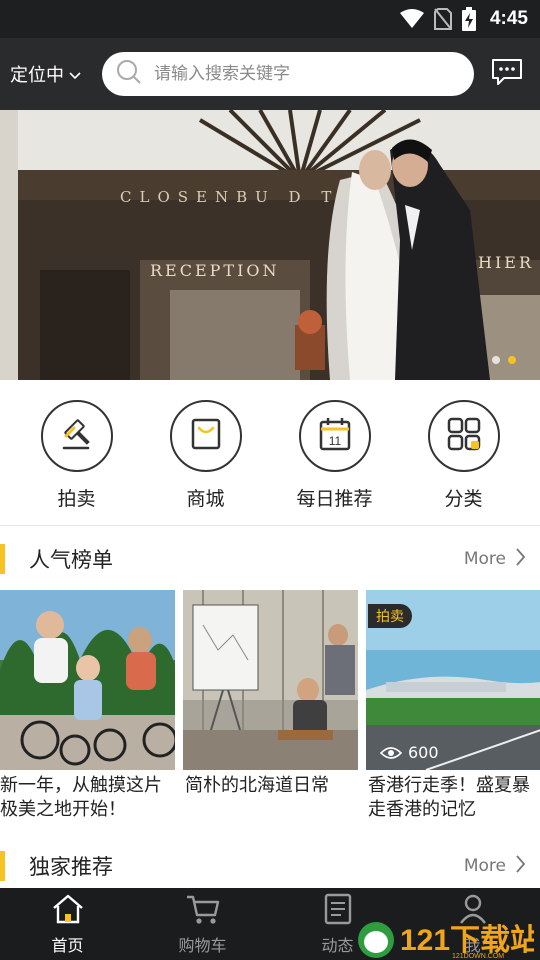 This screenshot has width=540, height=960. What do you see at coordinates (504, 360) in the screenshot?
I see `banner-pagination` at bounding box center [504, 360].